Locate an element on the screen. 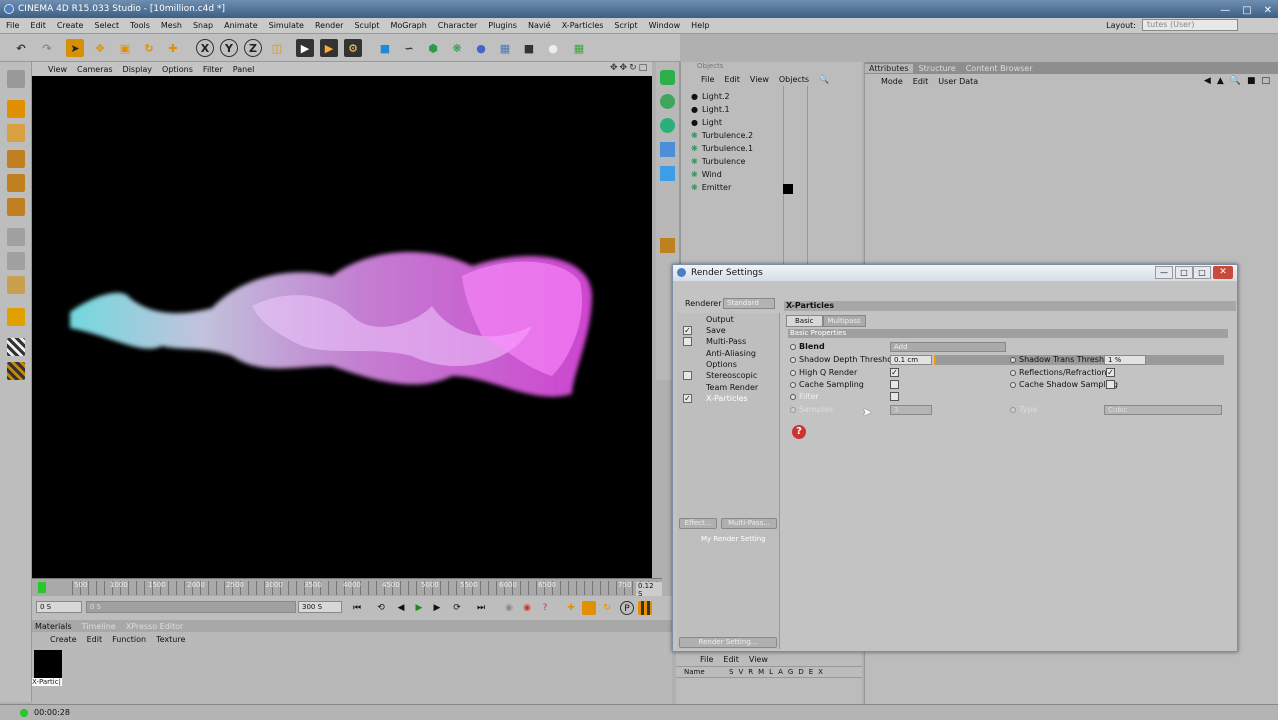 This screenshot has width=1278, height=720. go-to-start-icon: ⏮ is located at coordinates (357, 608).